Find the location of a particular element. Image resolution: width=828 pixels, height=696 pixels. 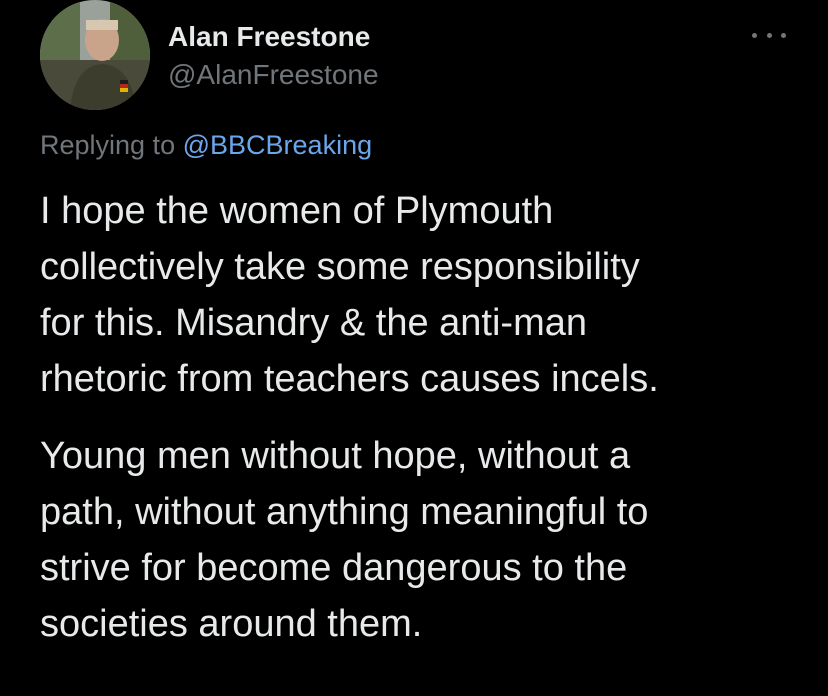

author-display-name: Alan Freestone is located at coordinates (269, 37).